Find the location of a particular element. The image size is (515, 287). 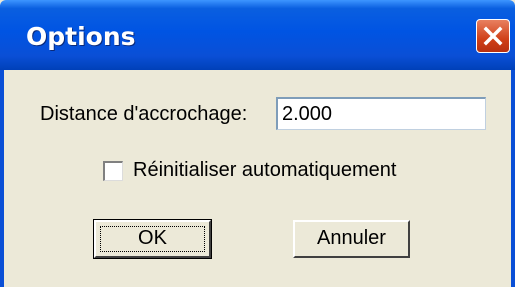

window-title: Options is located at coordinates (81, 36).